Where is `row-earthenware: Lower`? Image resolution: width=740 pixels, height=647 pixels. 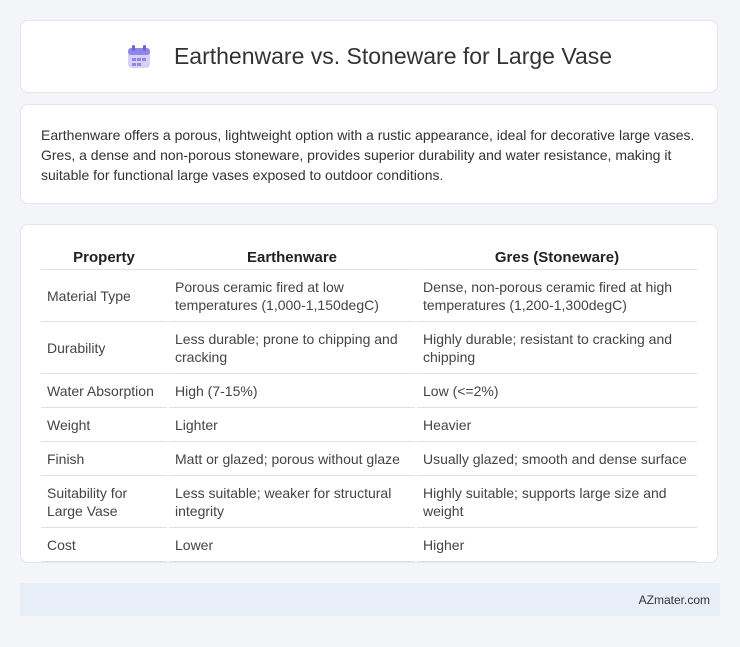
row-earthenware: Lower is located at coordinates (292, 545).